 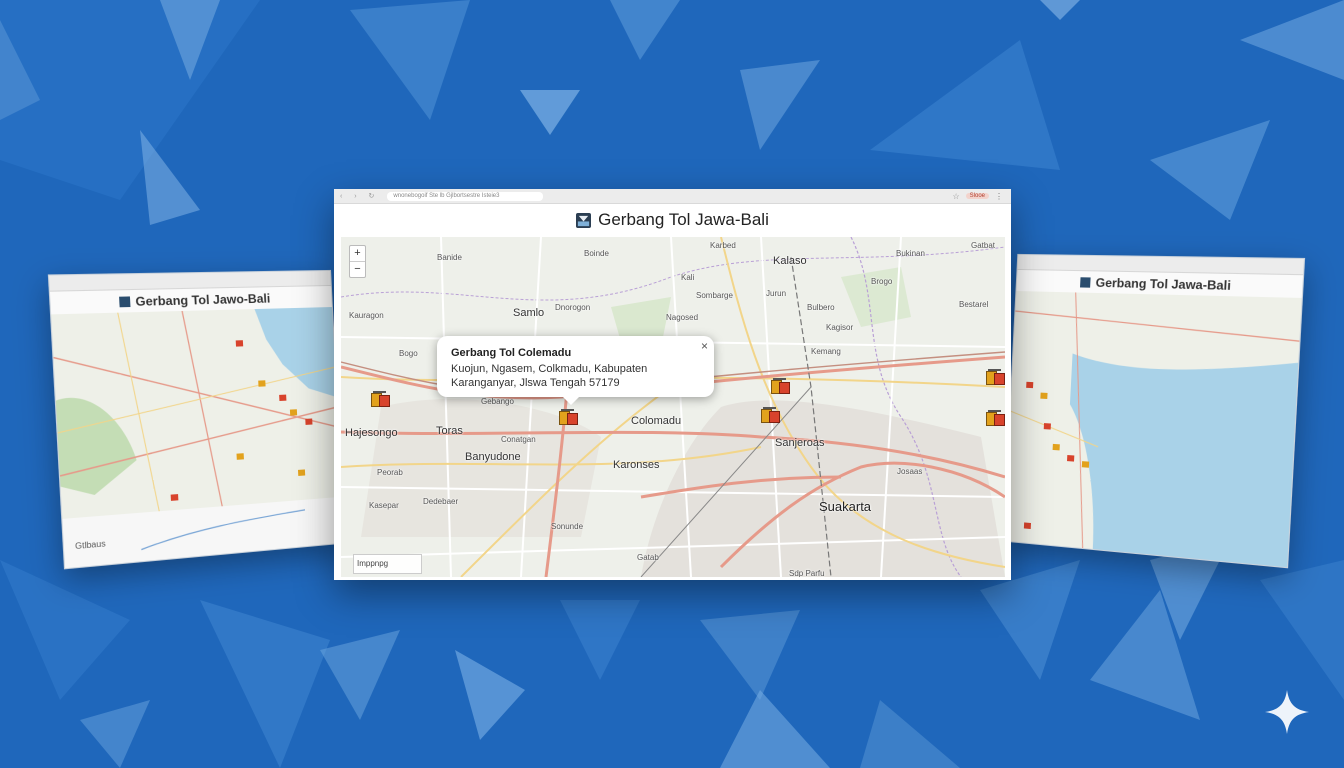 I want to click on map-label: Kasepar, so click(x=384, y=505).